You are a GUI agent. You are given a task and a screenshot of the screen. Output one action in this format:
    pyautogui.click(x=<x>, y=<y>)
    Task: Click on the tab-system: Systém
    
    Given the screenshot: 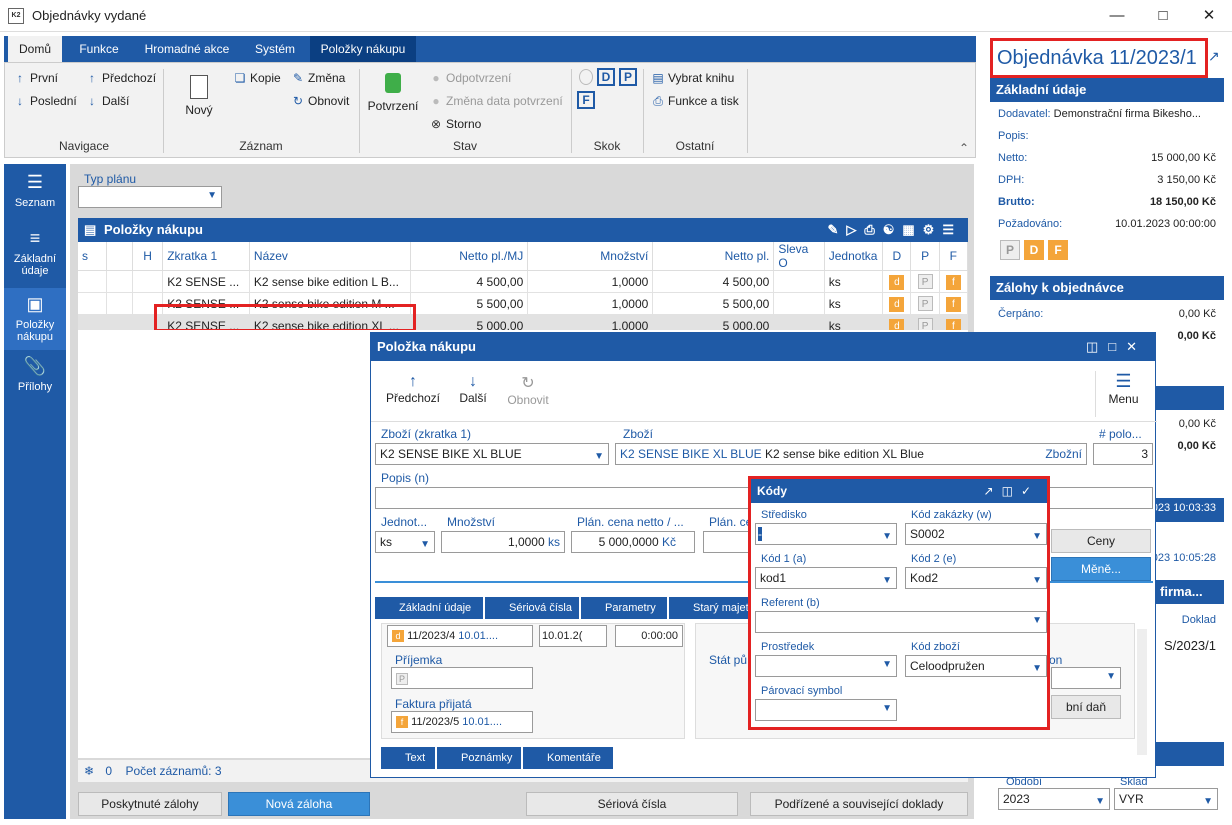 What is the action you would take?
    pyautogui.click(x=275, y=49)
    